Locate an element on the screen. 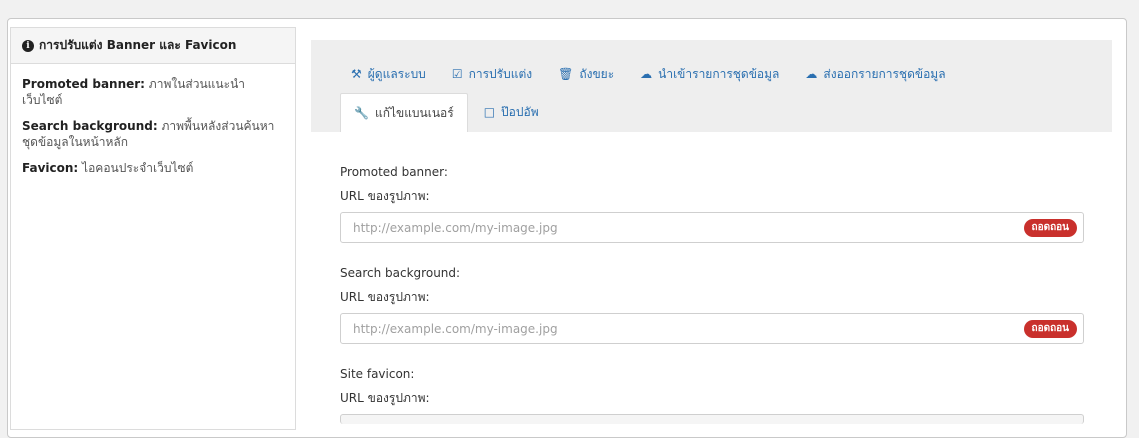 The height and width of the screenshot is (438, 1139). tab-export: ☁ ส่งออกรายการชุดข้อมูล is located at coordinates (875, 74).